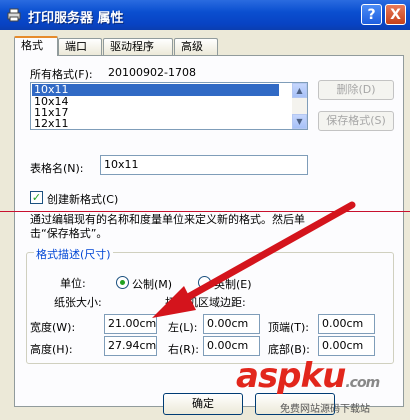 This screenshot has height=420, width=410. Describe the element at coordinates (325, 409) in the screenshot. I see `watermark-tagline: 免费网站源码下载站` at that location.